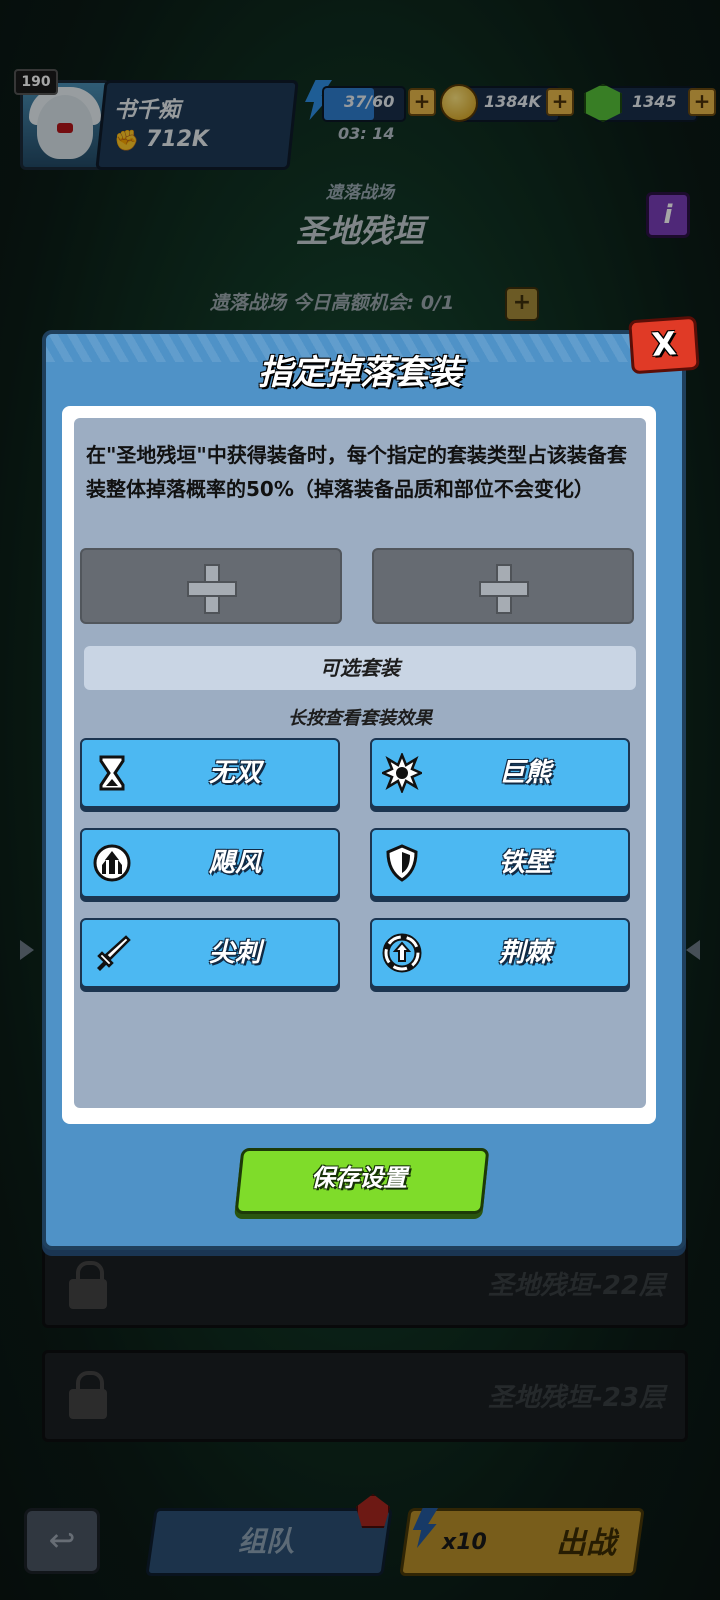  What do you see at coordinates (360, 373) in the screenshot?
I see `modal-title: 指定掉落套装` at bounding box center [360, 373].